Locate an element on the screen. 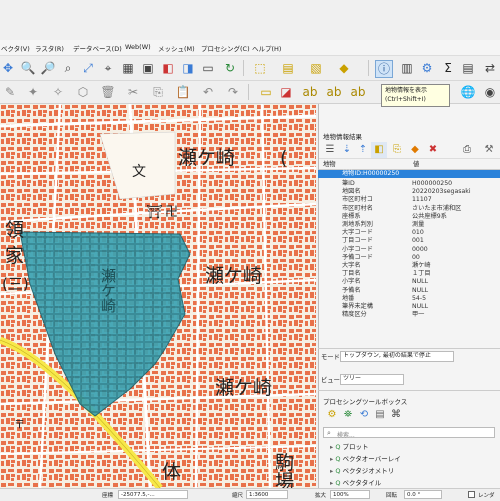 The width and height of the screenshot is (500, 501). pan-icon: ✥ is located at coordinates (8, 68).